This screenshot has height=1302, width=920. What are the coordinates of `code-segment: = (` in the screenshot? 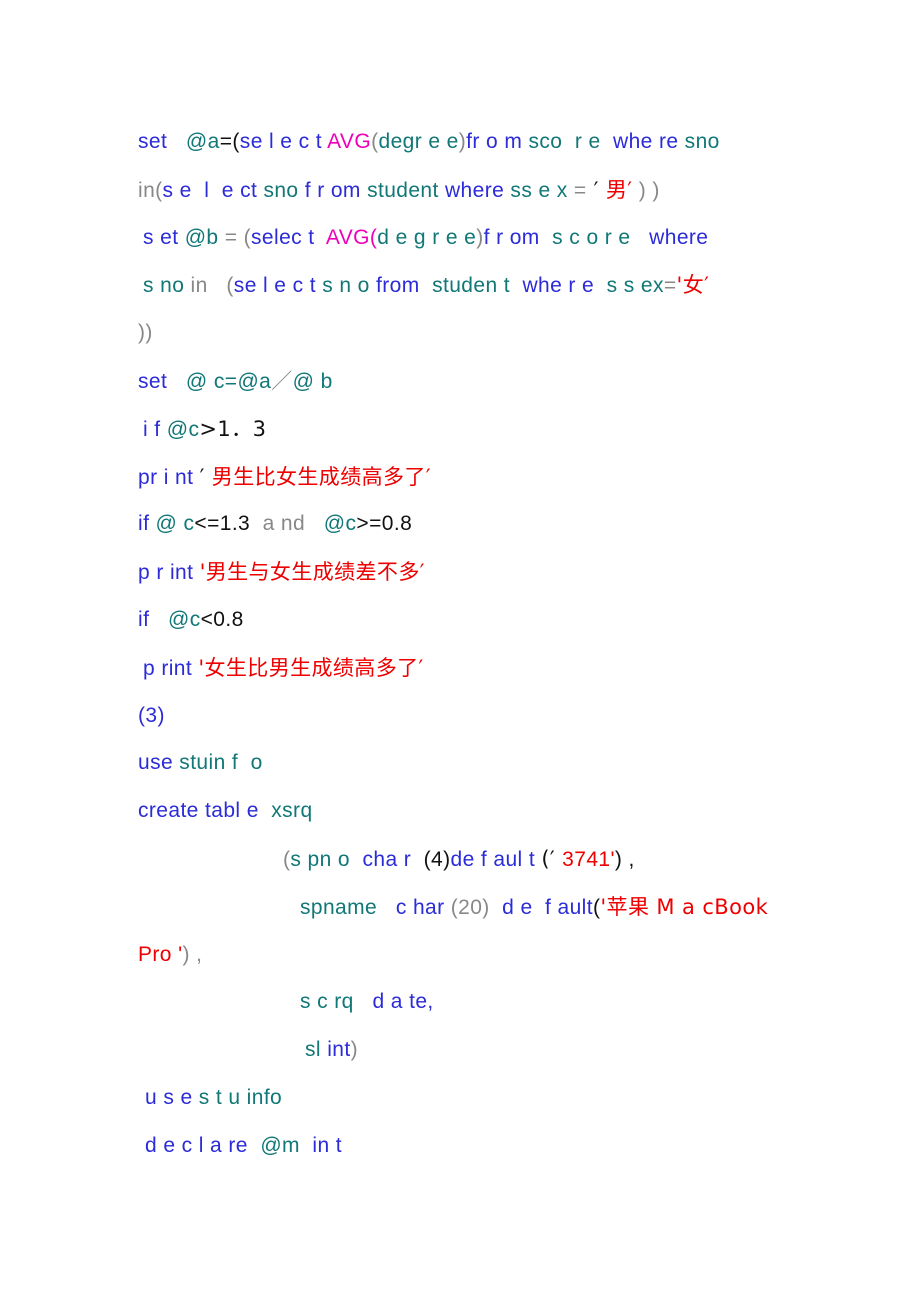 It's located at (238, 237).